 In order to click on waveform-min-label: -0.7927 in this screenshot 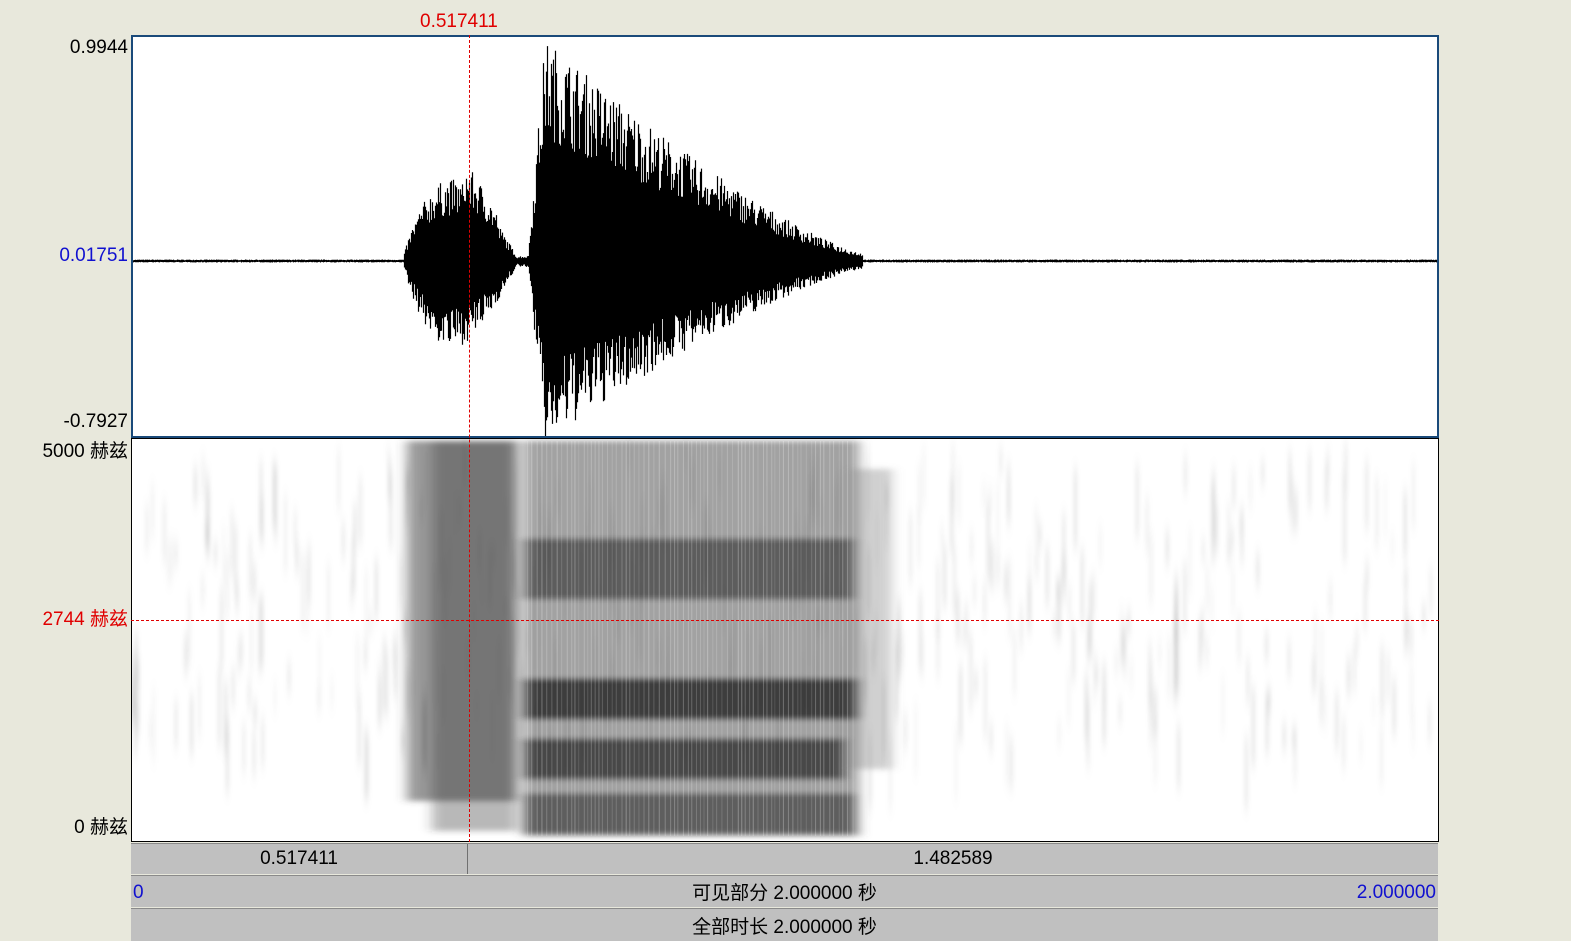, I will do `click(95, 421)`.